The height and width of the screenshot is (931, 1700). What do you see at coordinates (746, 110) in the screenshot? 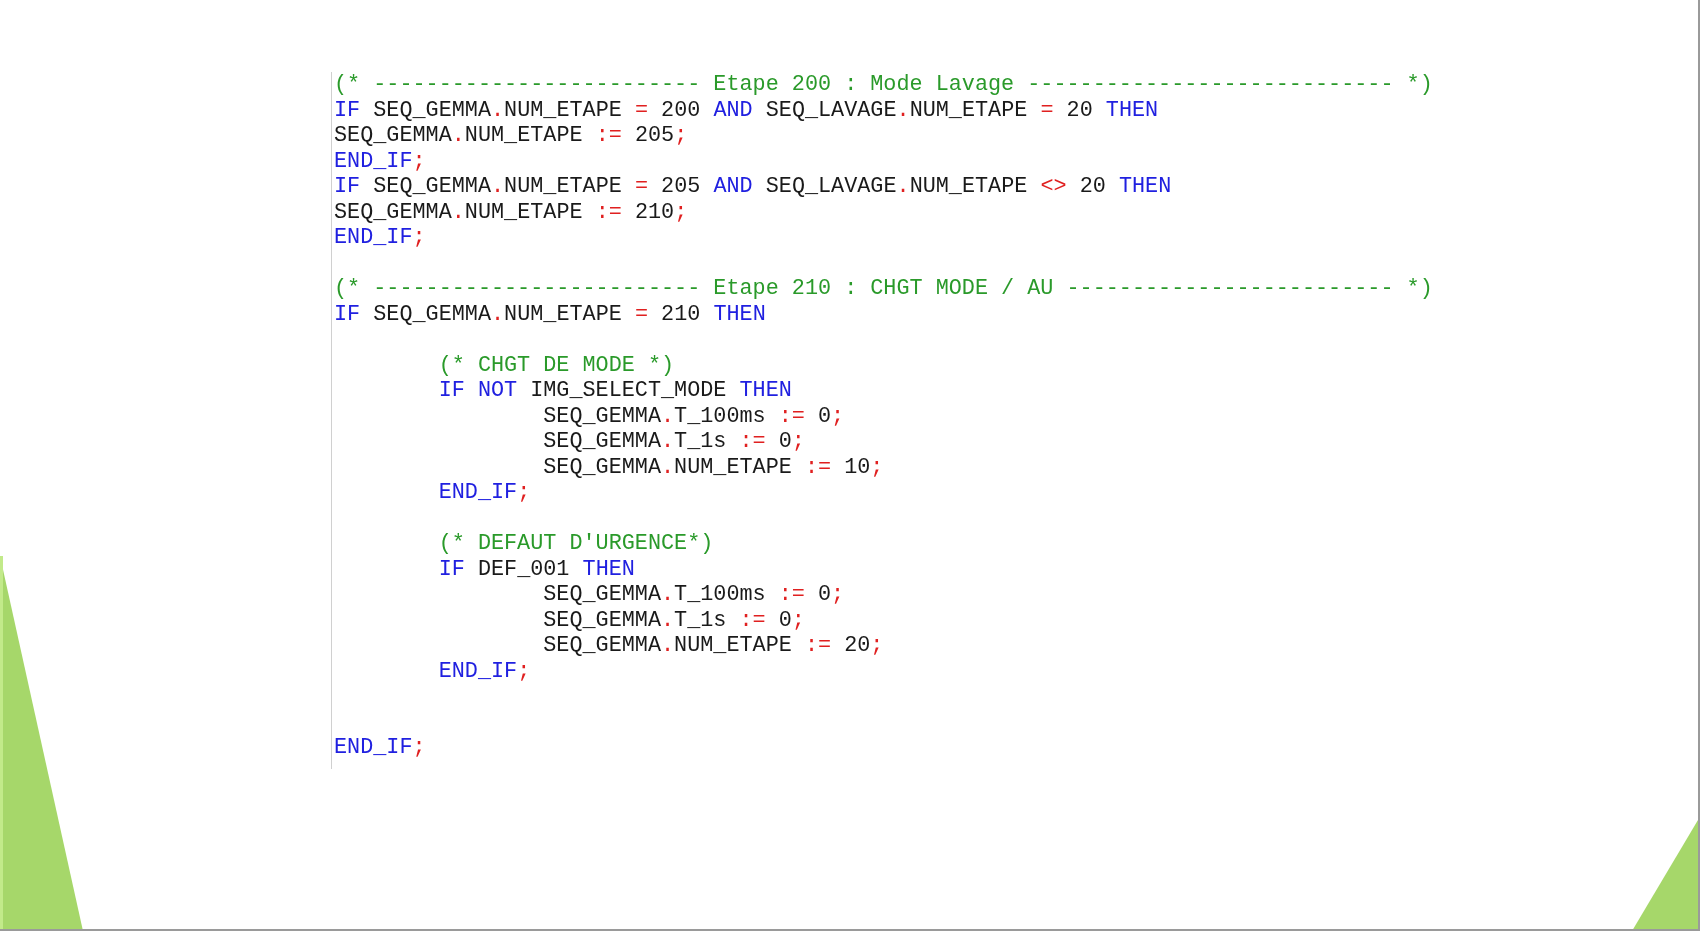
I see `code-line: IF SEQ_GEMMA.NUM_ETAPE = 200 AND SEQ_LAVAGE.NUM_ETAPE = 20 THEN` at bounding box center [746, 110].